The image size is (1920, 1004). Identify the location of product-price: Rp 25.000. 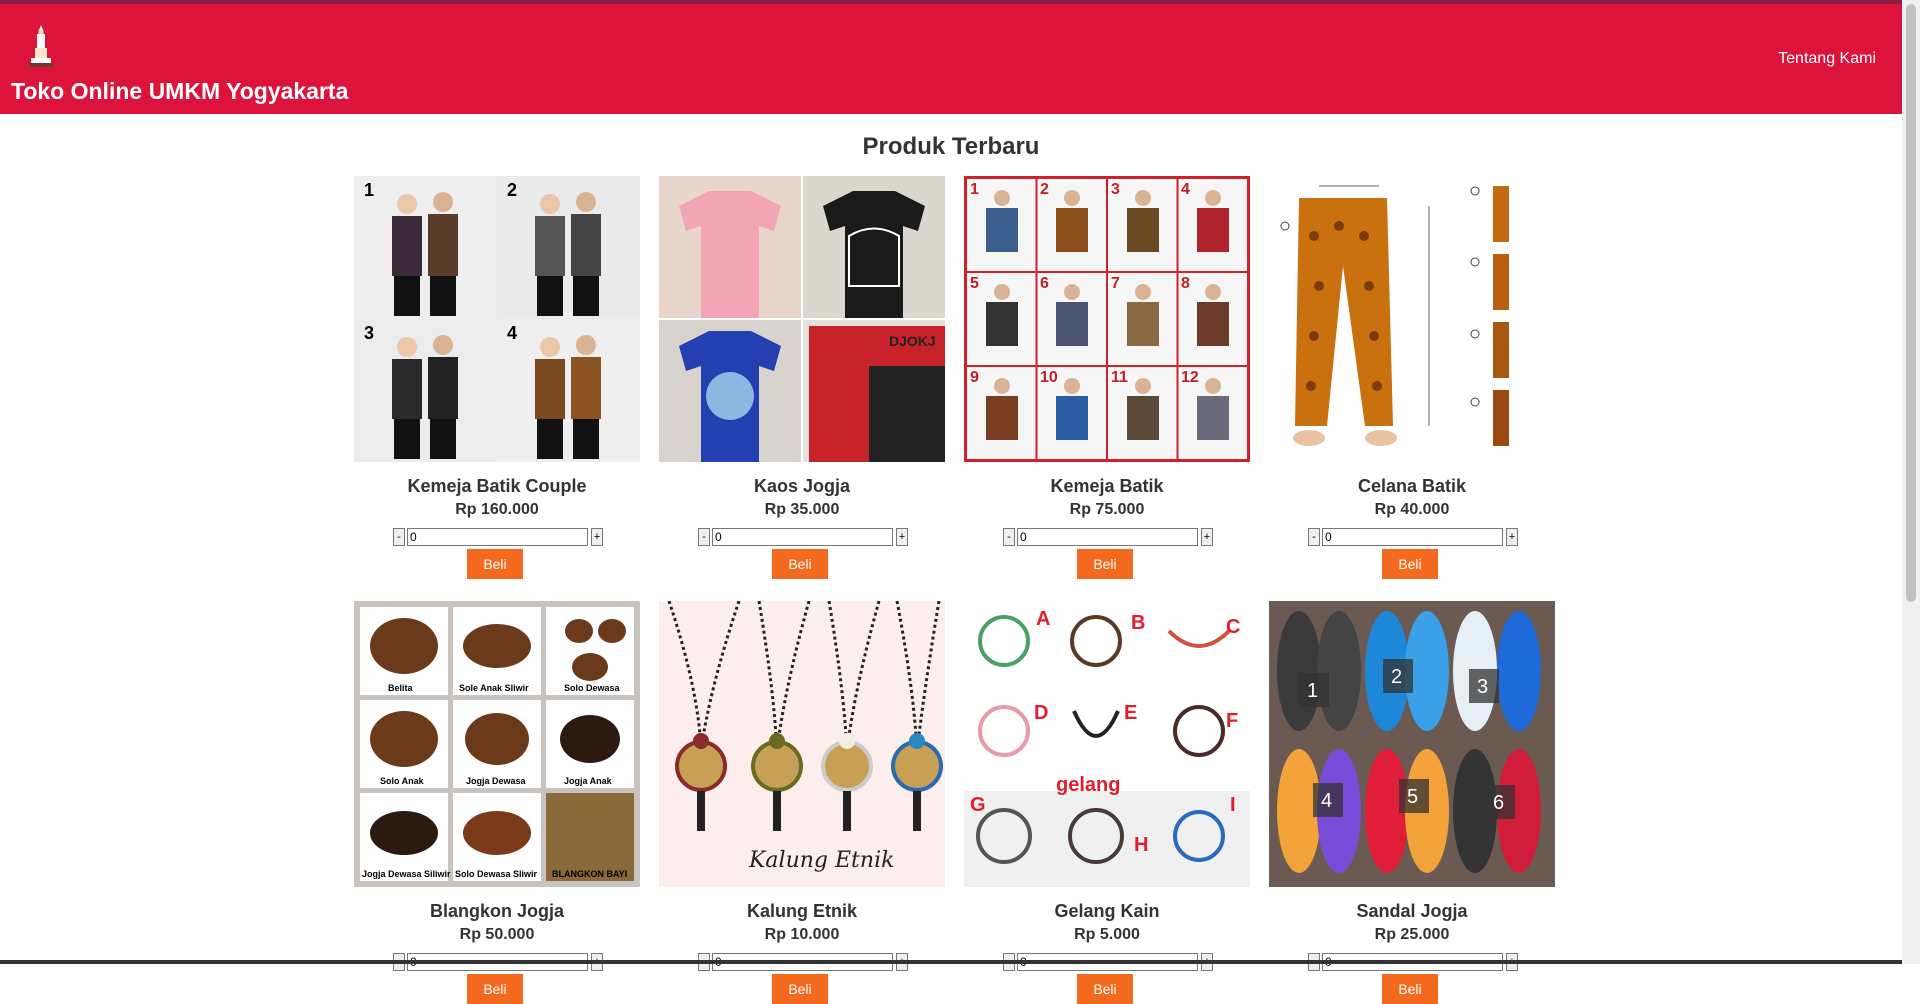
(1412, 934).